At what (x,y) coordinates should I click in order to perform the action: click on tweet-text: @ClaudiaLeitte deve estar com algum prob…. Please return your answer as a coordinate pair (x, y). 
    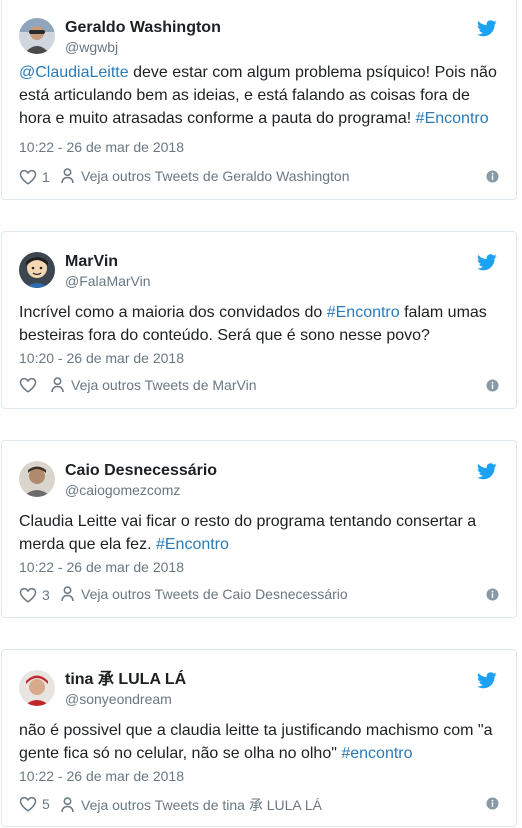
    Looking at the image, I should click on (259, 95).